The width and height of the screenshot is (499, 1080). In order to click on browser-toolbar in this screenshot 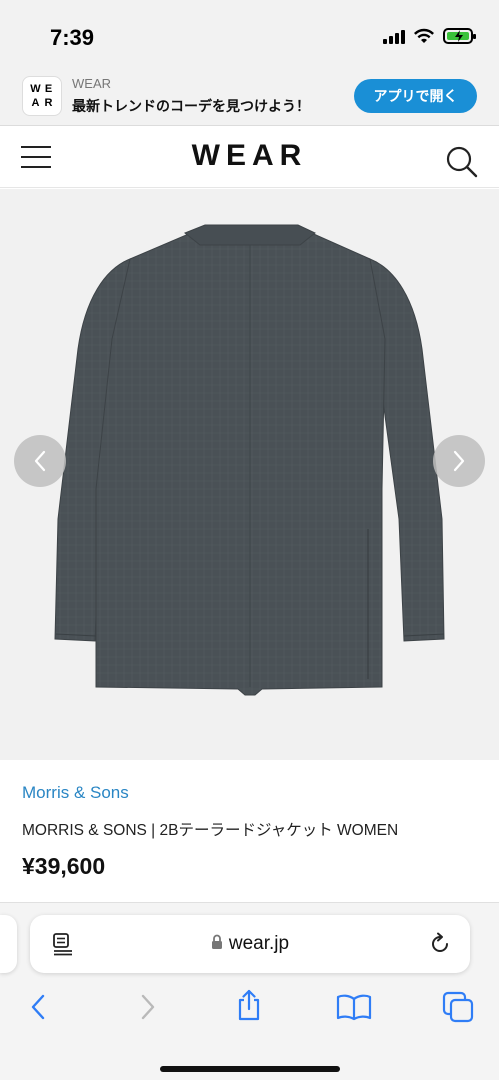, I will do `click(249, 1007)`.